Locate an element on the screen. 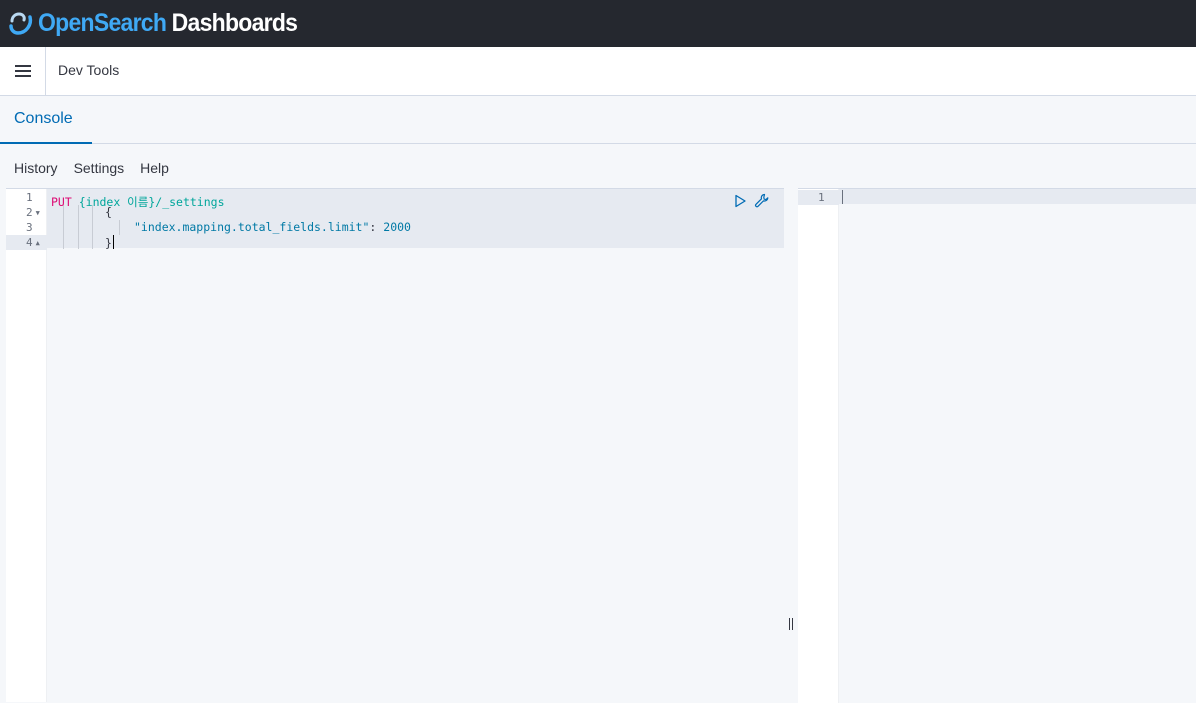  help-link: Help is located at coordinates (154, 171).